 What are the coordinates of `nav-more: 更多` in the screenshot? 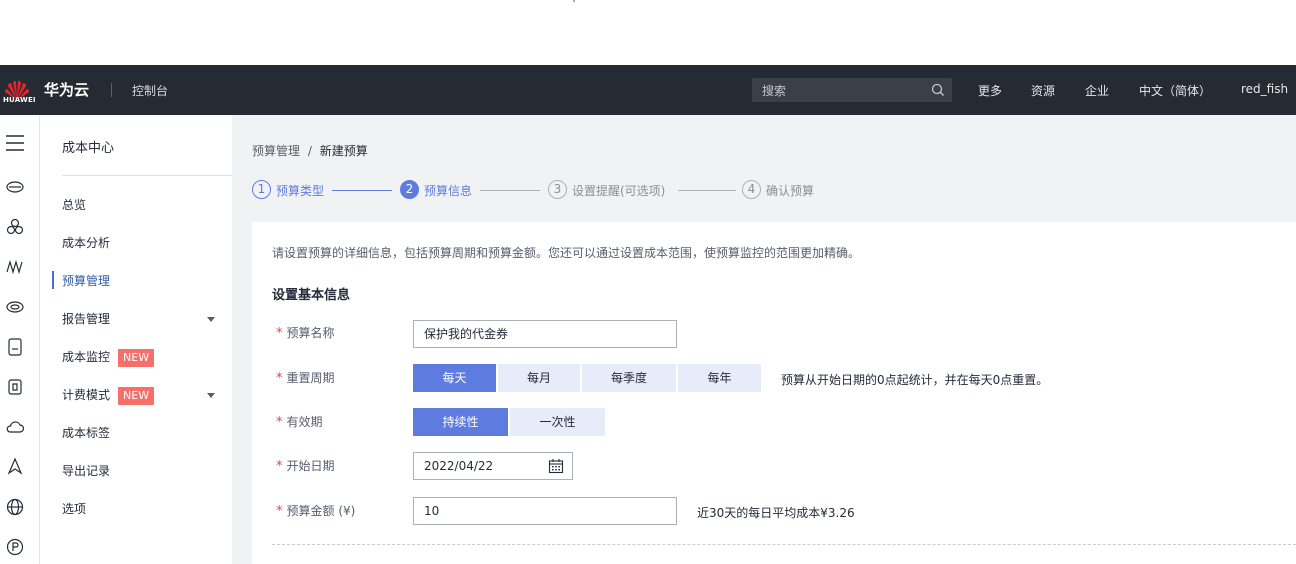 It's located at (990, 90).